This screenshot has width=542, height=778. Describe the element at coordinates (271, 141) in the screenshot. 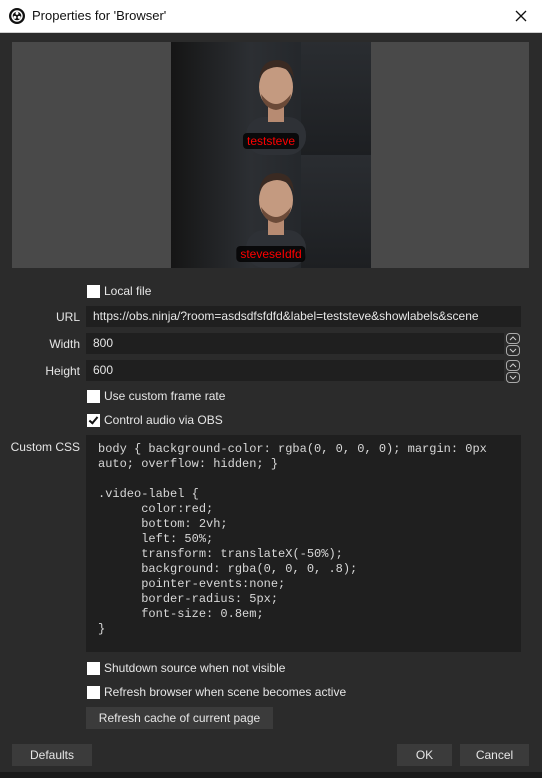

I see `video-label: teststeve` at that location.